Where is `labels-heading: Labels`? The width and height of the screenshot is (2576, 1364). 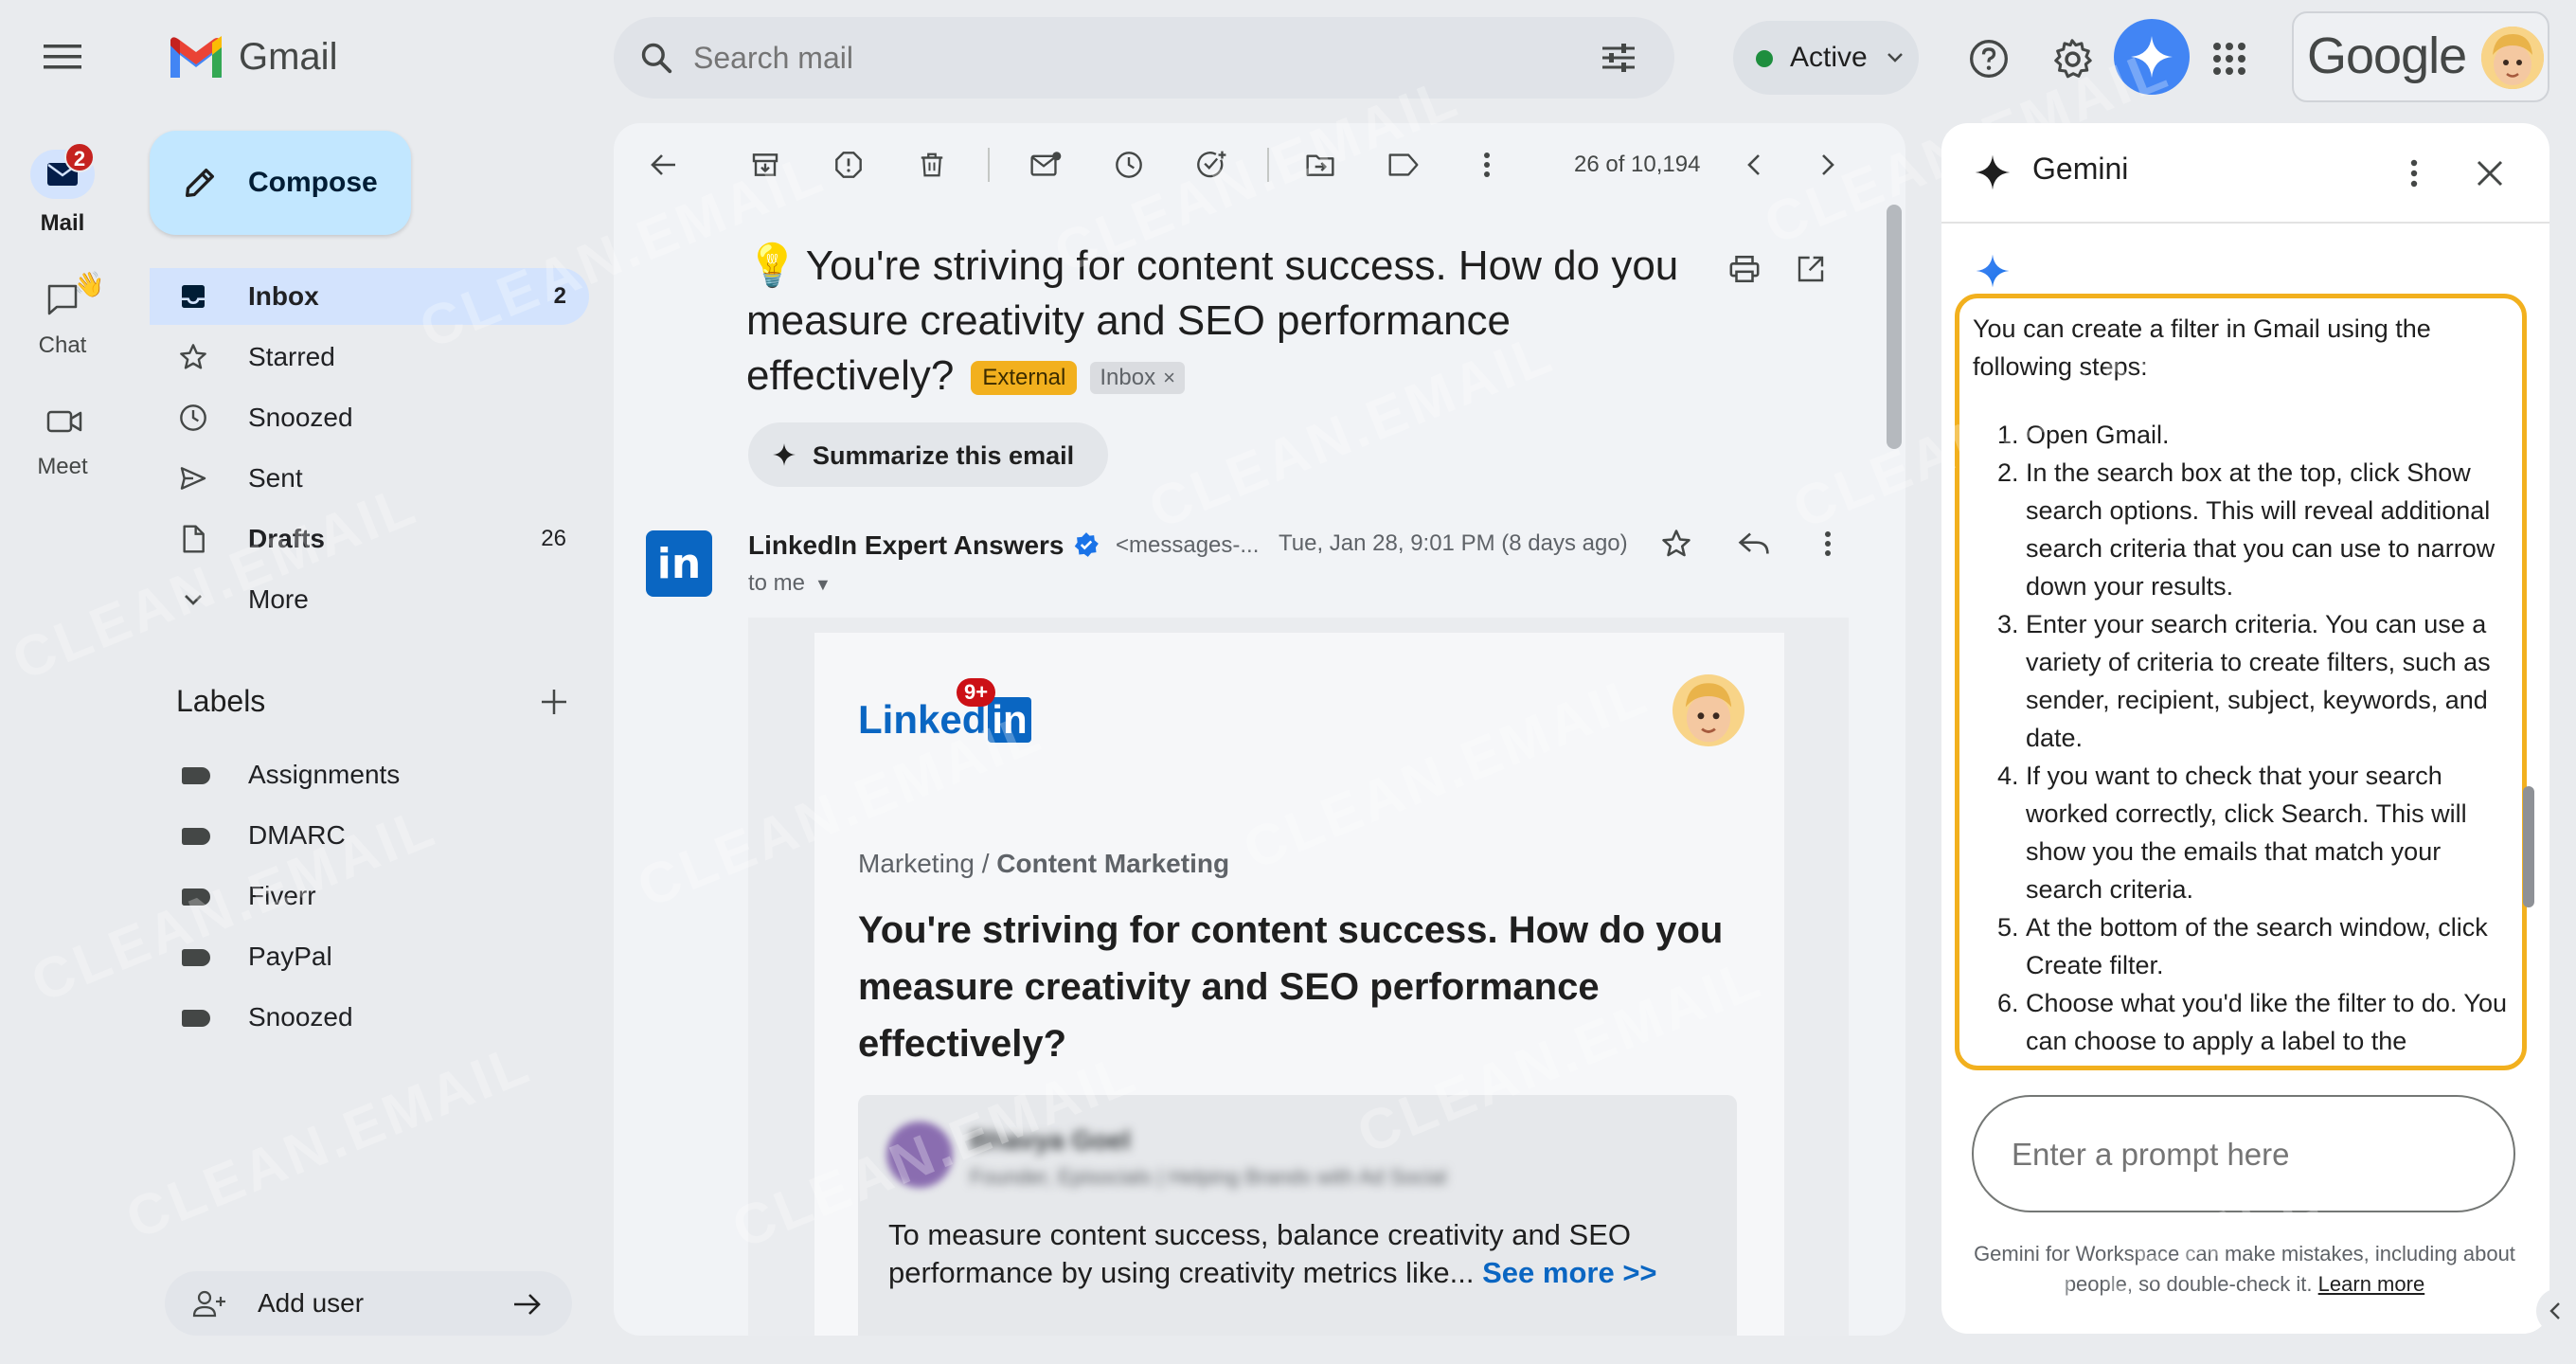 labels-heading: Labels is located at coordinates (221, 701).